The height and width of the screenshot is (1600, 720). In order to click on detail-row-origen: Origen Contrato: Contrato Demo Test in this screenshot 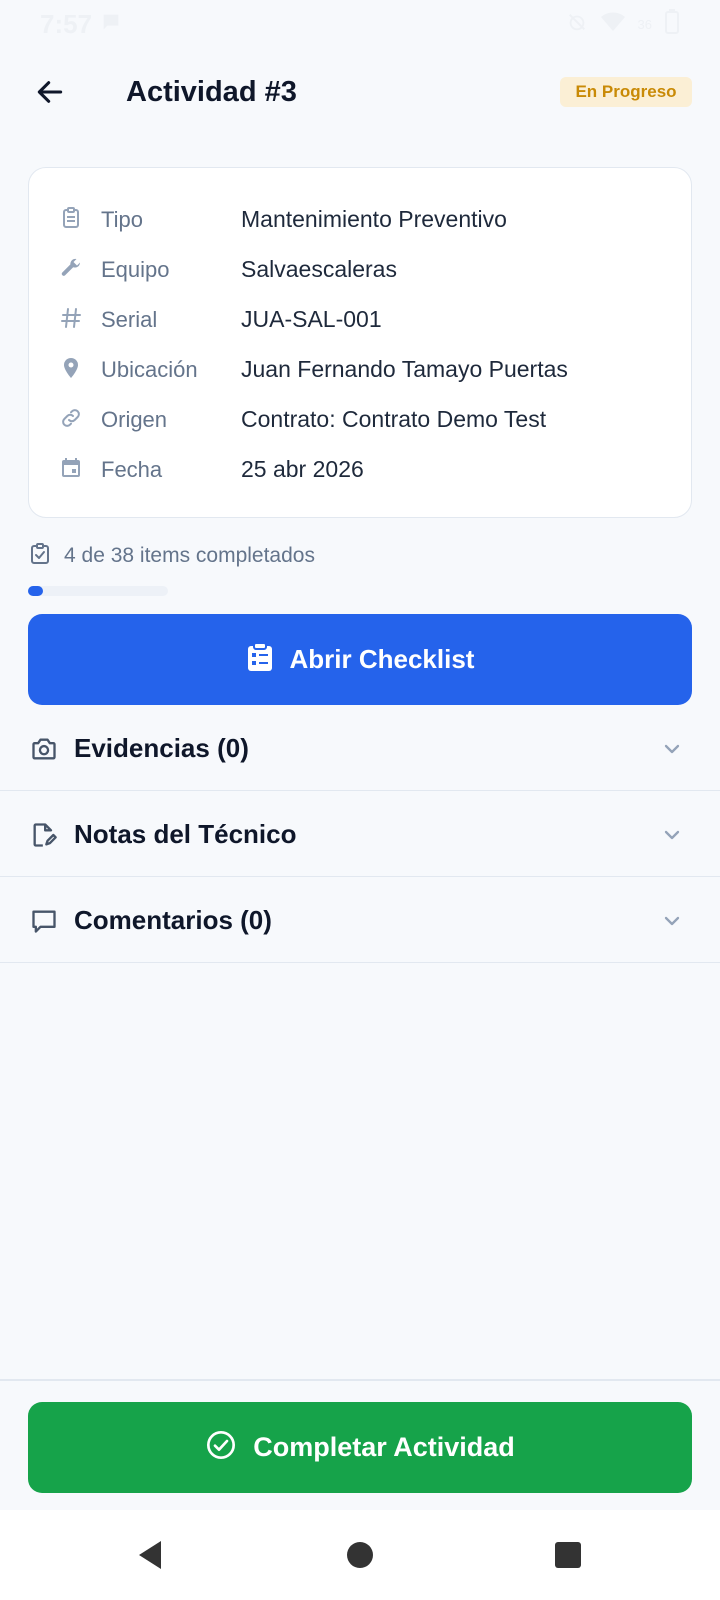, I will do `click(361, 418)`.